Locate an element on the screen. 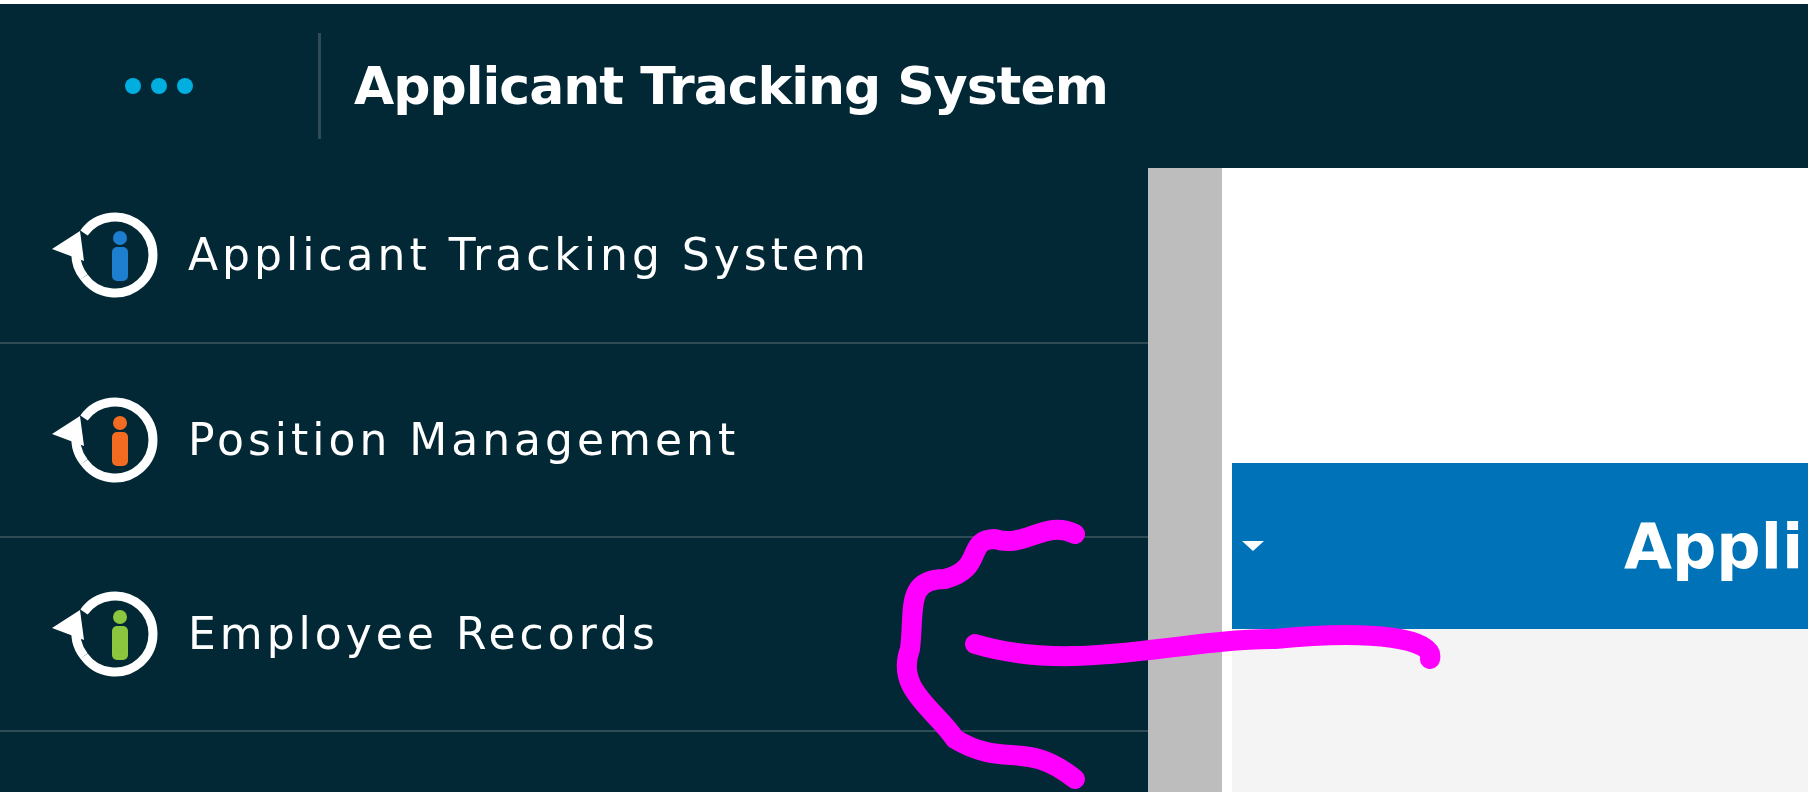 Image resolution: width=1808 pixels, height=792 pixels. banner-title: Appli is located at coordinates (1714, 546).